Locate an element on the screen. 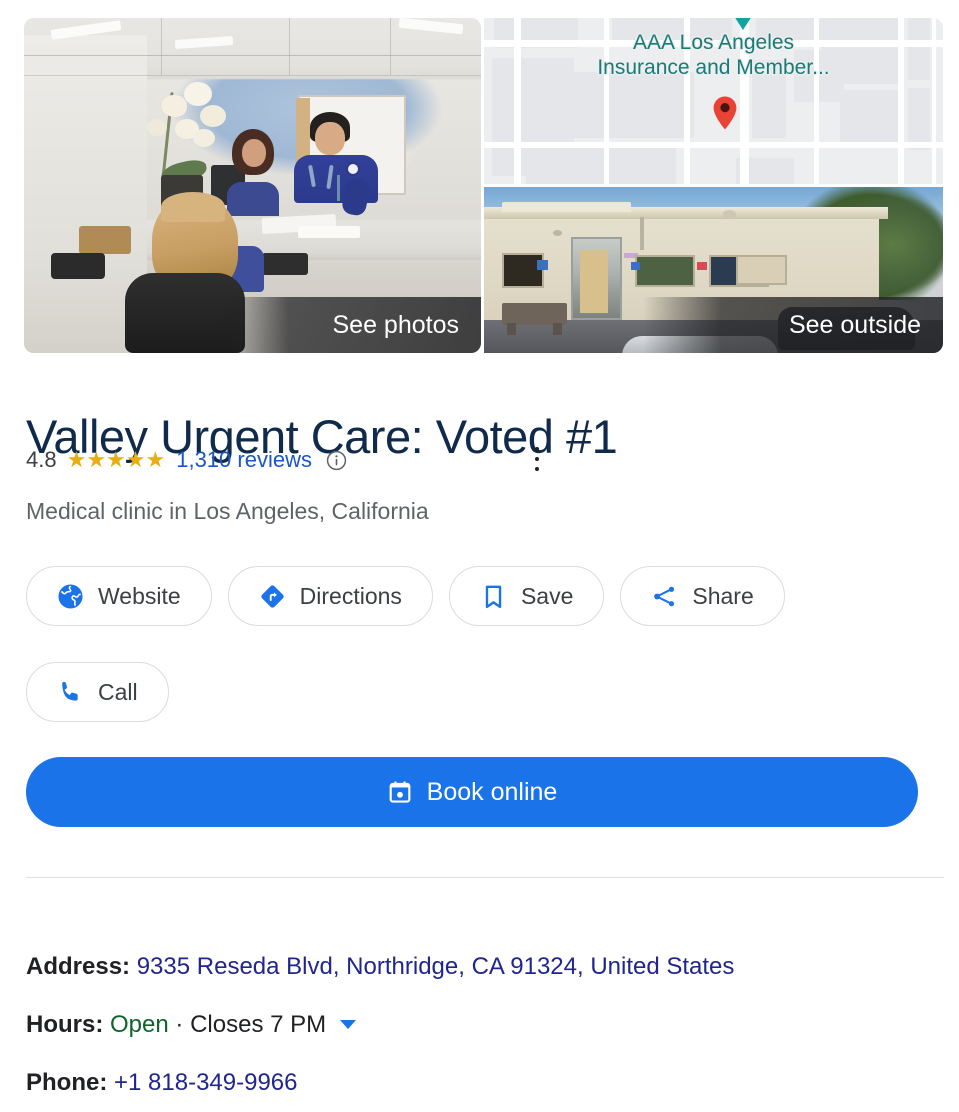  phone-value: +1 818-349-9966 is located at coordinates (206, 1082).